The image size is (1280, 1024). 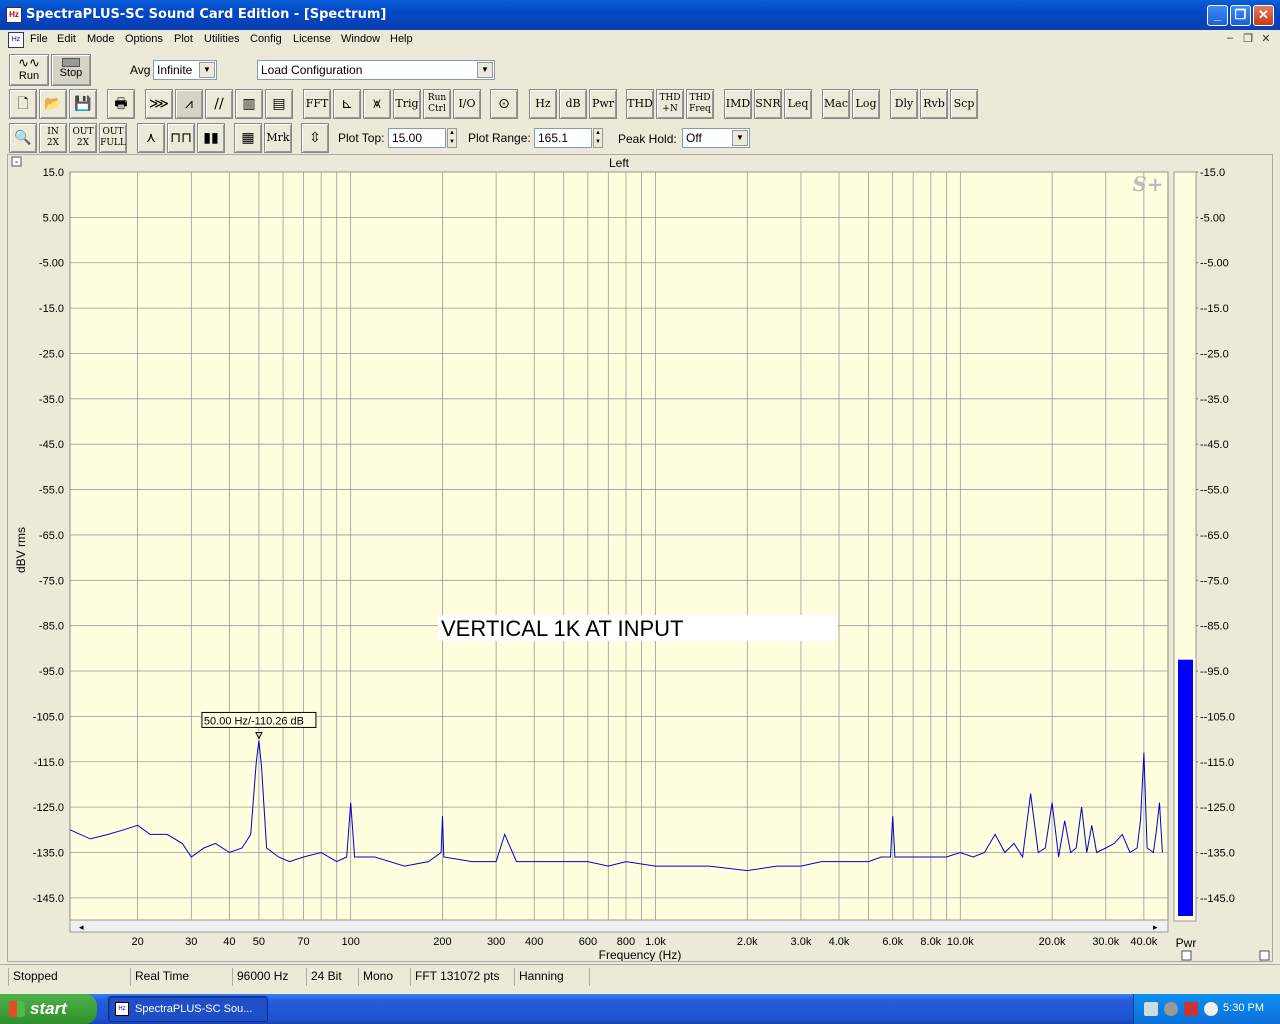 I want to click on menu-plot: Plot, so click(x=183, y=39).